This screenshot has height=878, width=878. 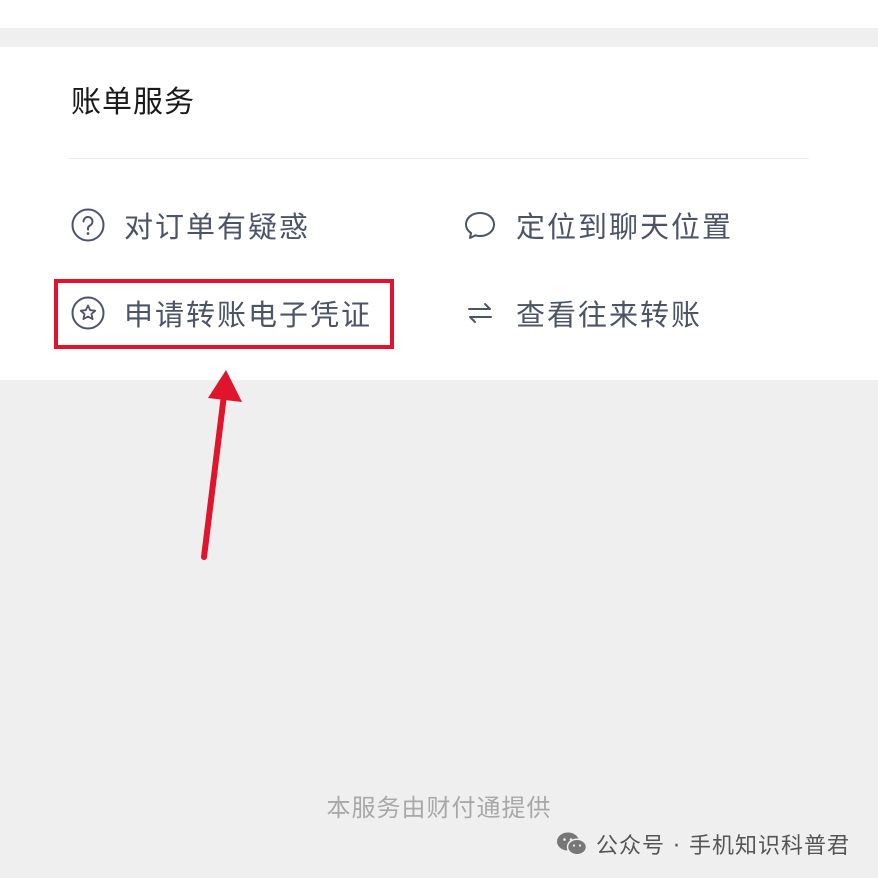 I want to click on wechat-logo-icon, so click(x=572, y=844).